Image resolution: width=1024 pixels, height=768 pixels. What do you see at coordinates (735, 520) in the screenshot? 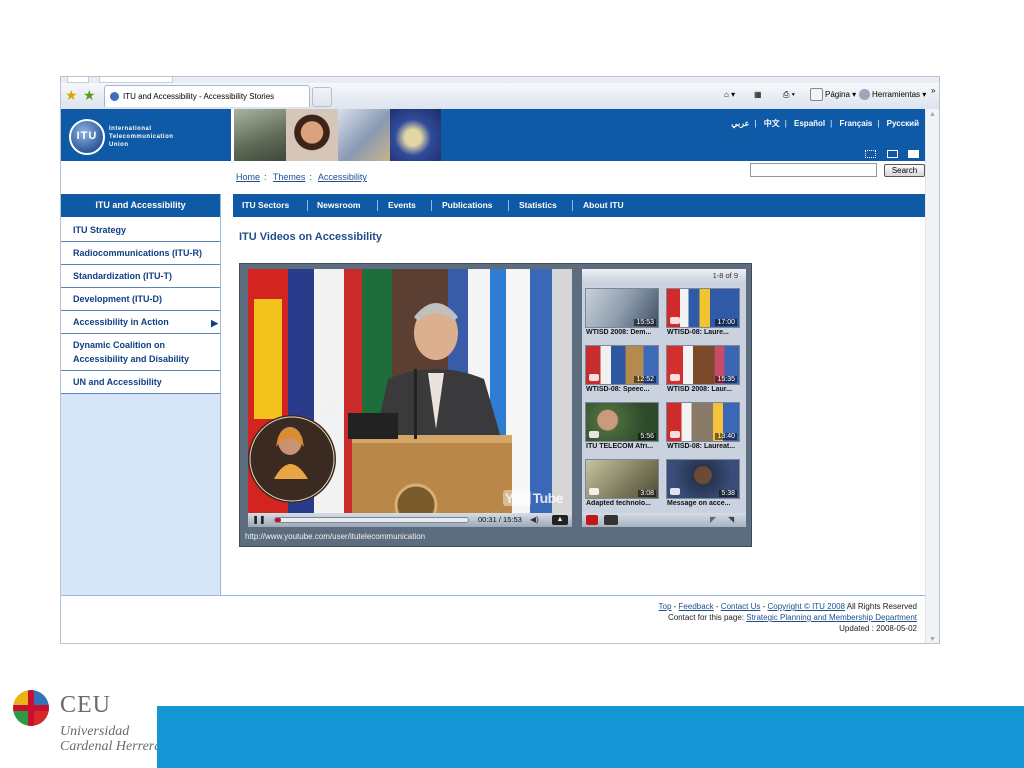
I see `next-page-icon: ◥` at bounding box center [735, 520].